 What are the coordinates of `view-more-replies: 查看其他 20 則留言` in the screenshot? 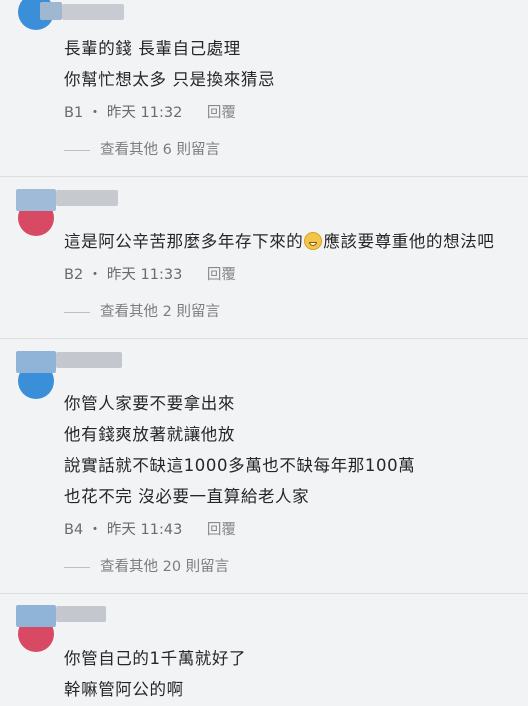 It's located at (146, 565).